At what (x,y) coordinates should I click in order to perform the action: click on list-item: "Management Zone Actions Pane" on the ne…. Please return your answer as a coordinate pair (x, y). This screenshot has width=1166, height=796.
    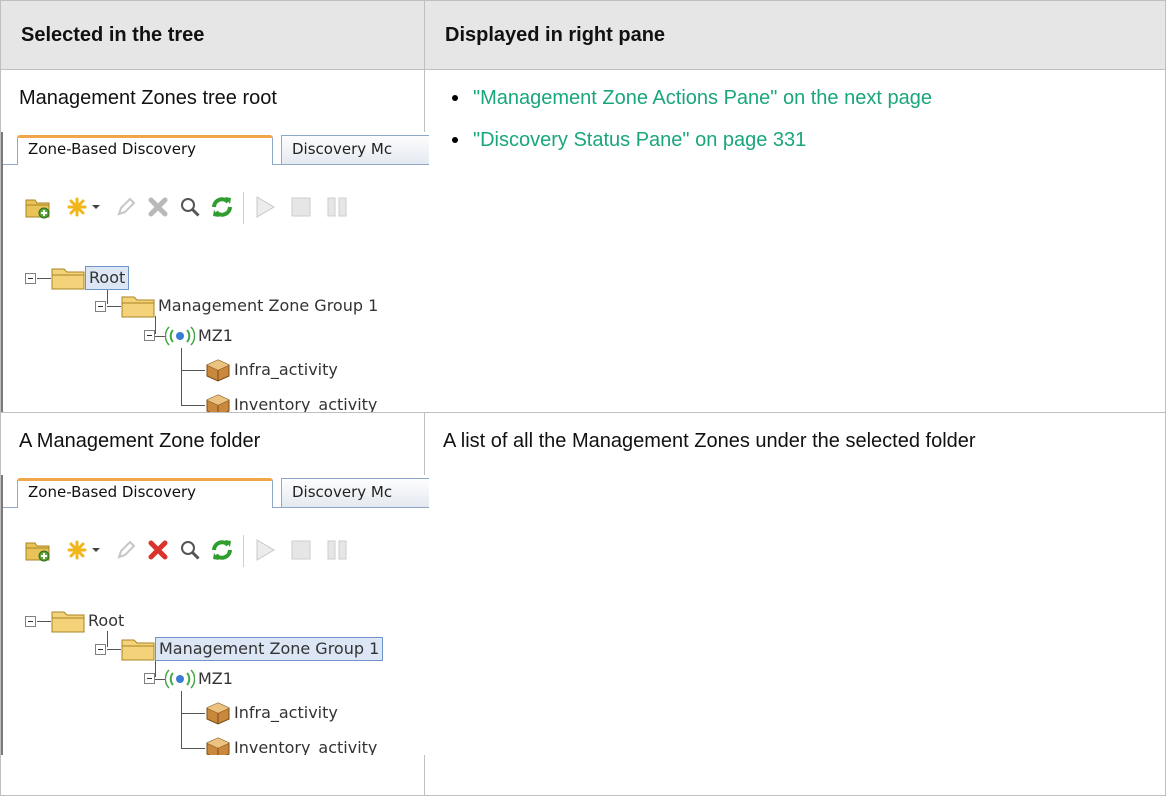
    Looking at the image, I should click on (797, 98).